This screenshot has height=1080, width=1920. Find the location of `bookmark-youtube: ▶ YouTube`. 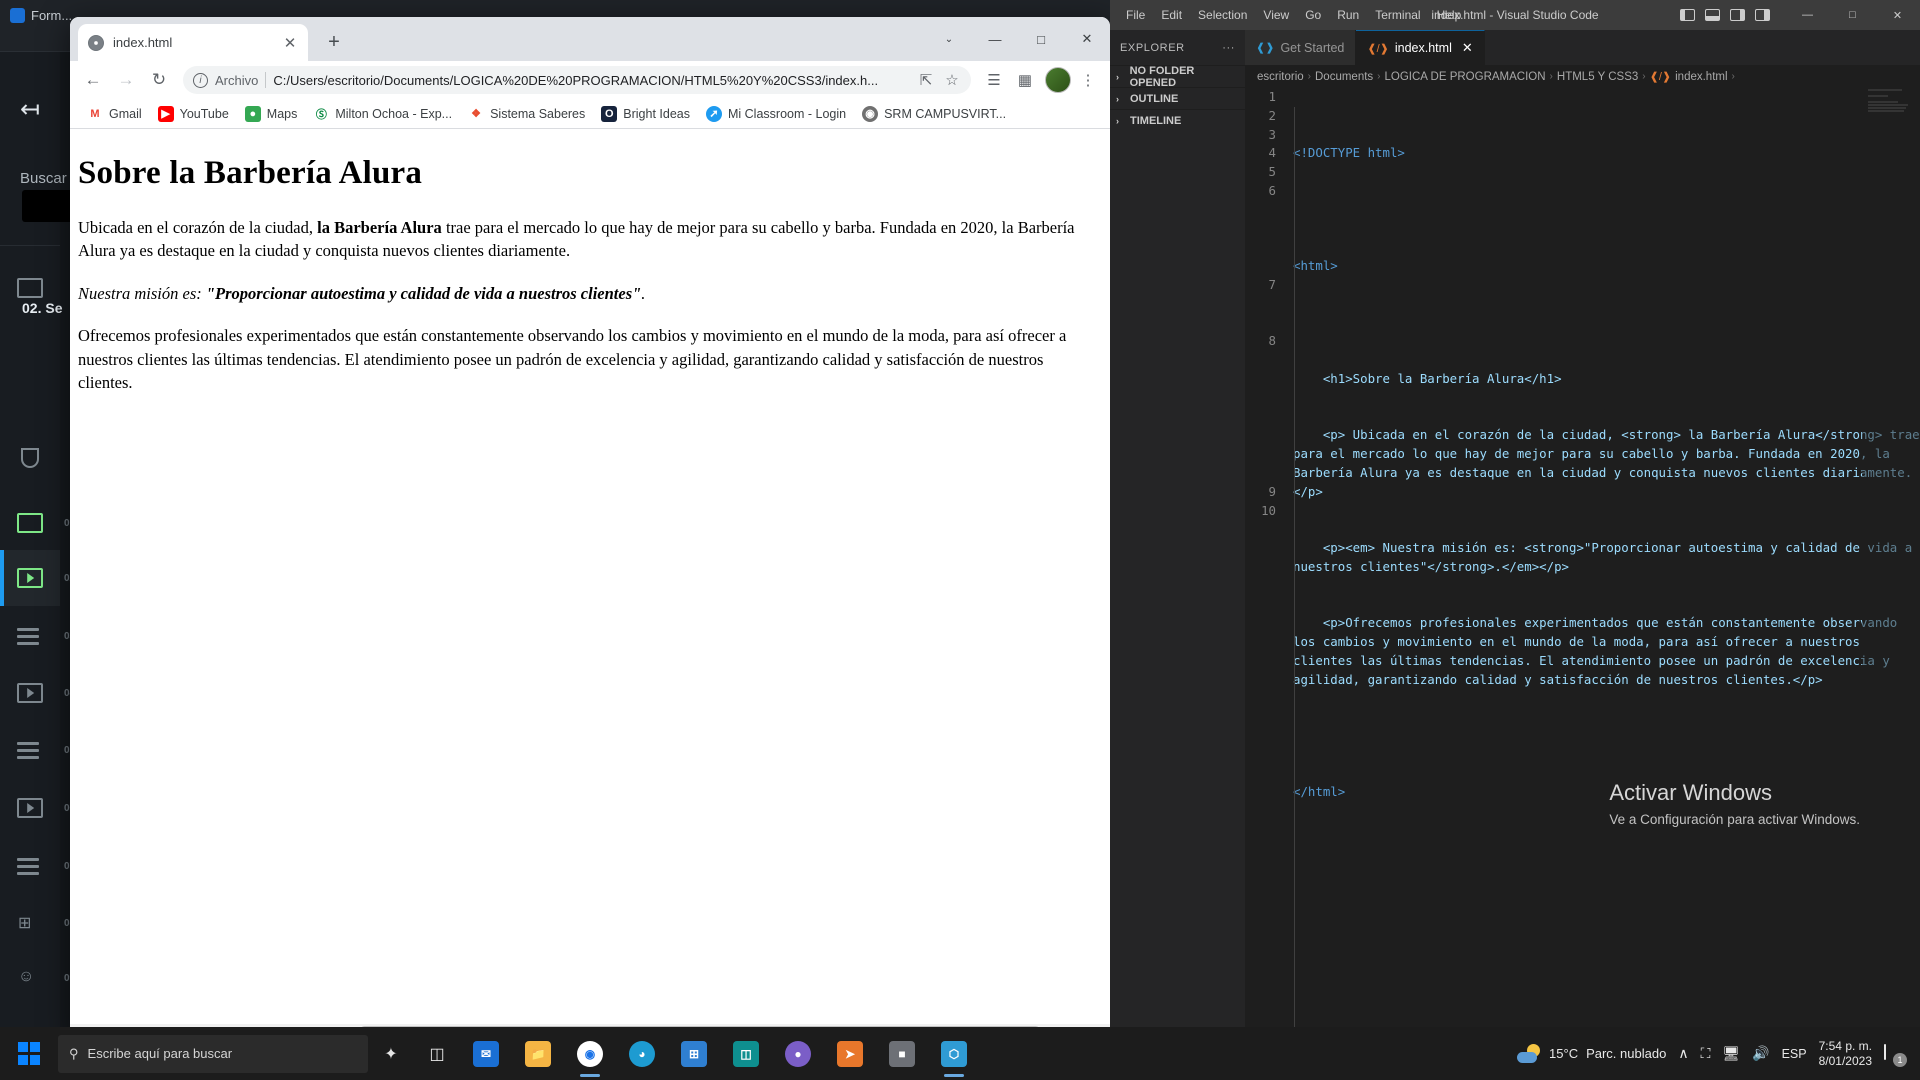

bookmark-youtube: ▶ YouTube is located at coordinates (193, 114).